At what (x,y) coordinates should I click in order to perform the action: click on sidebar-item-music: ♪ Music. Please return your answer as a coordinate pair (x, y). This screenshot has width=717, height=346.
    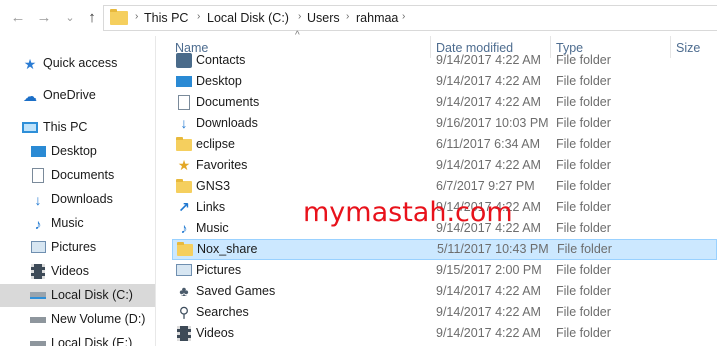
    Looking at the image, I should click on (77, 223).